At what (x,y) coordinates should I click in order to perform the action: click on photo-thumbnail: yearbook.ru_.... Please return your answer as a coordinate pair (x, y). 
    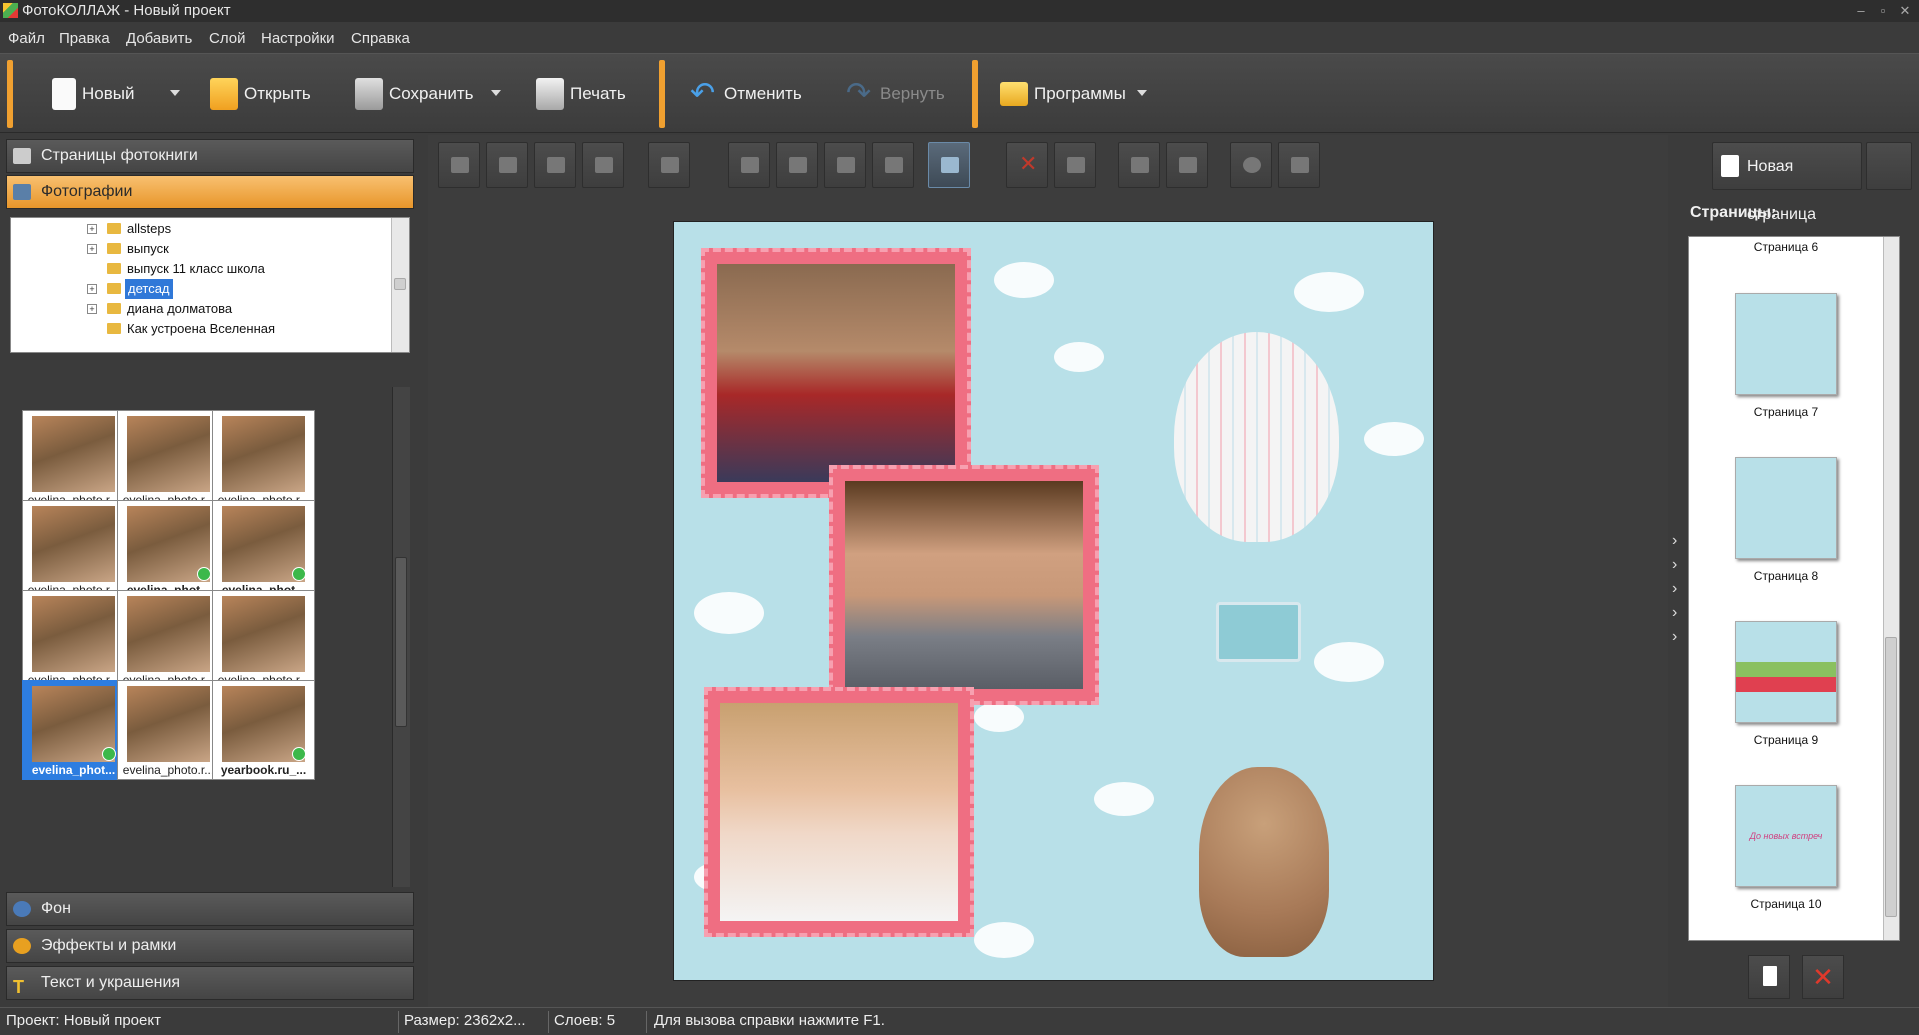
    Looking at the image, I should click on (263, 730).